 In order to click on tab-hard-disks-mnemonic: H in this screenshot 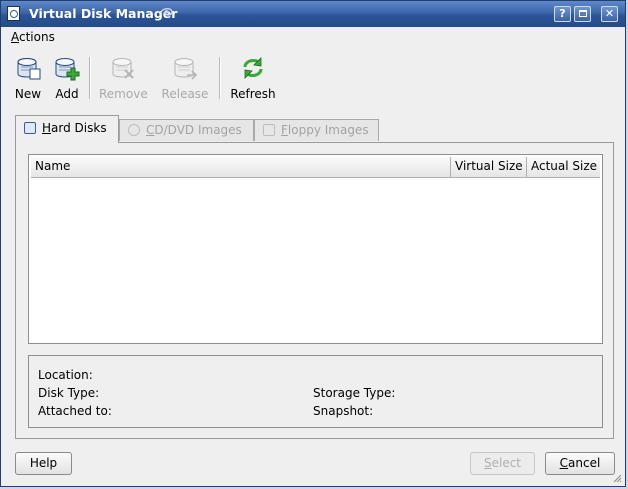, I will do `click(47, 128)`.